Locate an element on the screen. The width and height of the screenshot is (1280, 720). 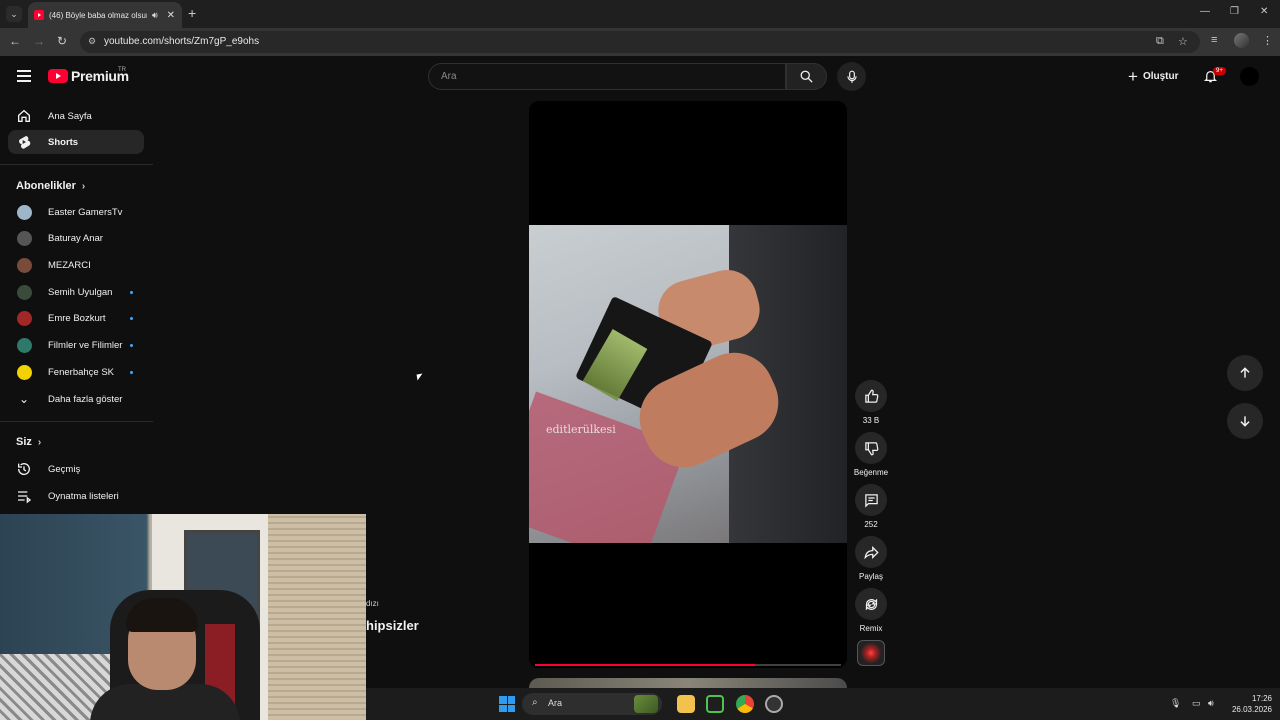
browser-tab: (46) Böyle baba olmaz olsun 🔊︎ ✕ is located at coordinates (105, 15).